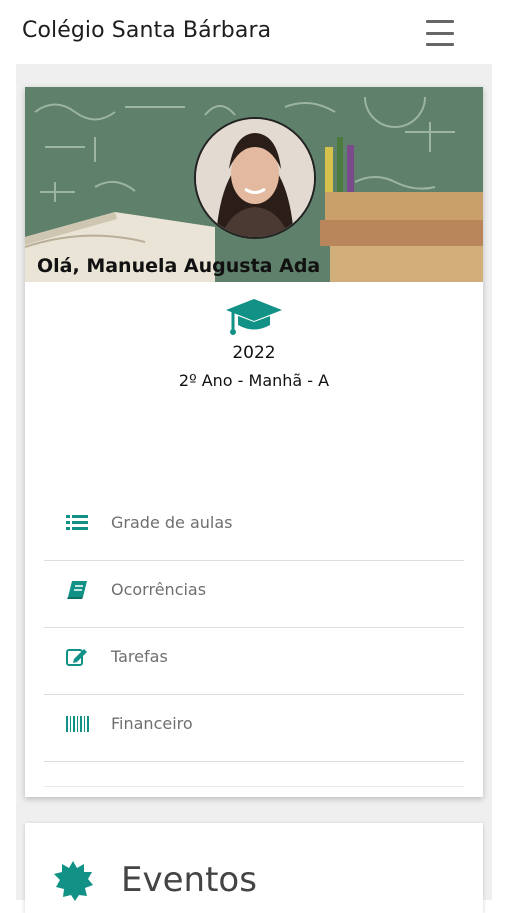 Image resolution: width=506 pixels, height=913 pixels. I want to click on top-bar: Colégio Santa Bárbara, so click(253, 32).